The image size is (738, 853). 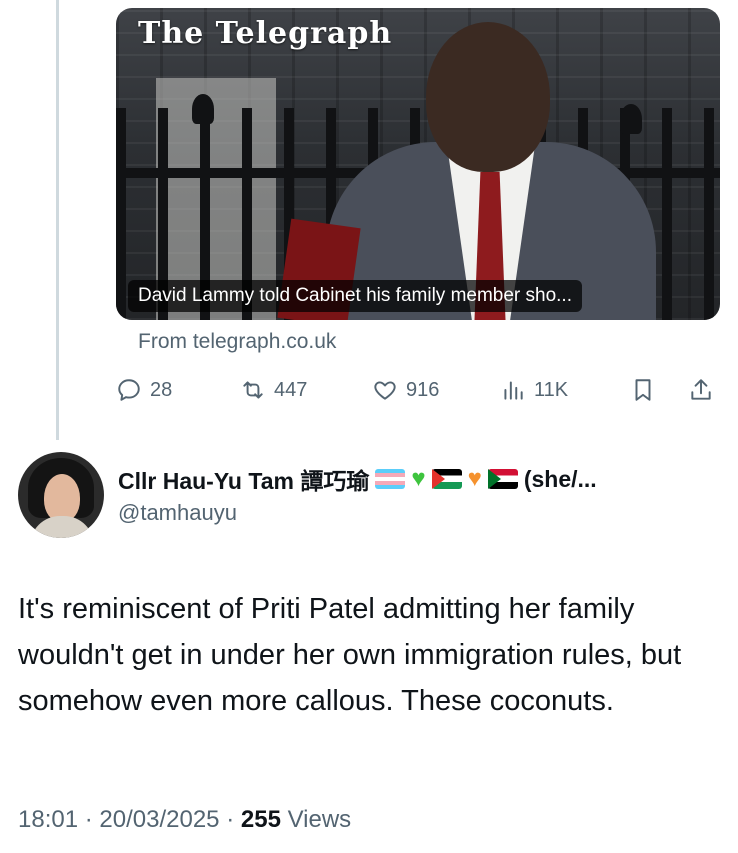 I want to click on tweet-action-bar: 28 447 916 11K, so click(x=418, y=390).